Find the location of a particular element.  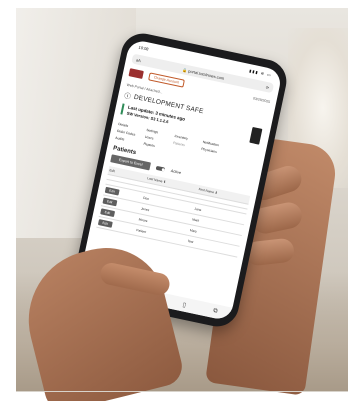

info-icon: ⓘ is located at coordinates (127, 96).